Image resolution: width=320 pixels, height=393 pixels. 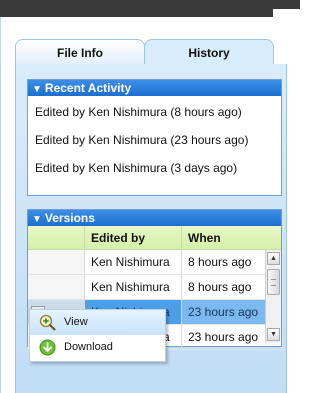 What do you see at coordinates (154, 218) in the screenshot?
I see `versions-header: ▼ Versions` at bounding box center [154, 218].